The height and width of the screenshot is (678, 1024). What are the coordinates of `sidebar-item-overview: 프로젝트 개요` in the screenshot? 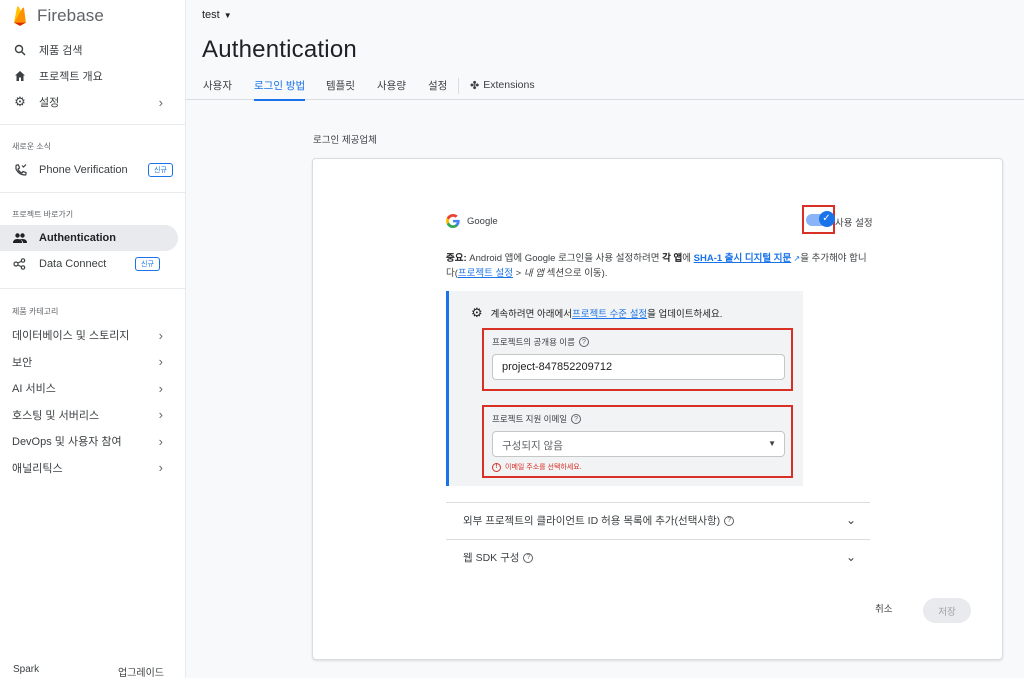 It's located at (92, 76).